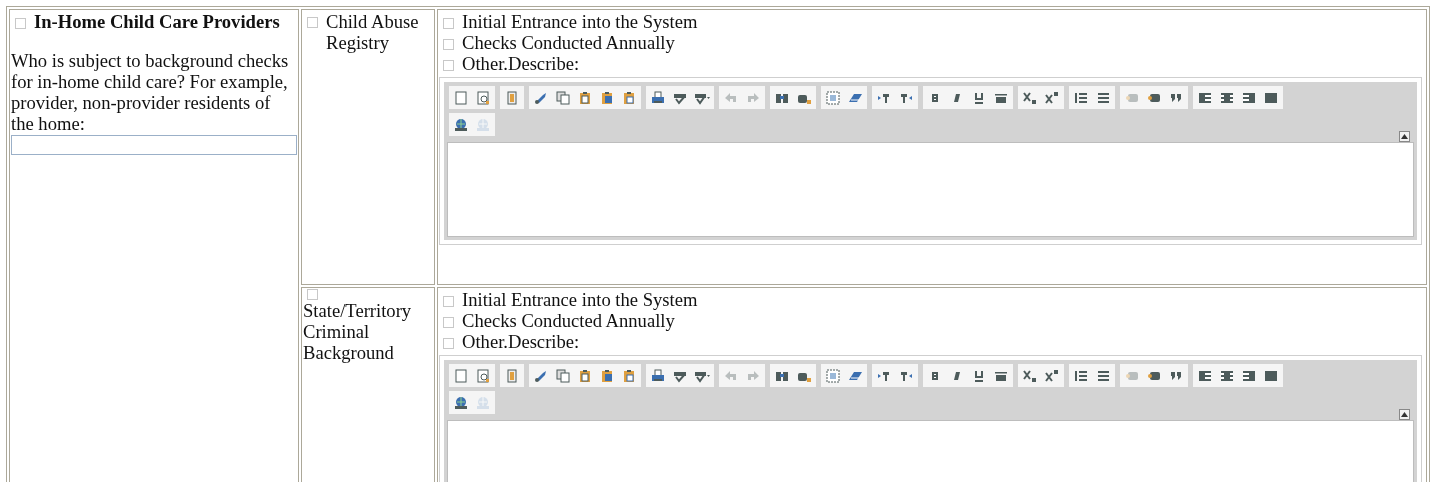  What do you see at coordinates (154, 145) in the screenshot?
I see `answer-field` at bounding box center [154, 145].